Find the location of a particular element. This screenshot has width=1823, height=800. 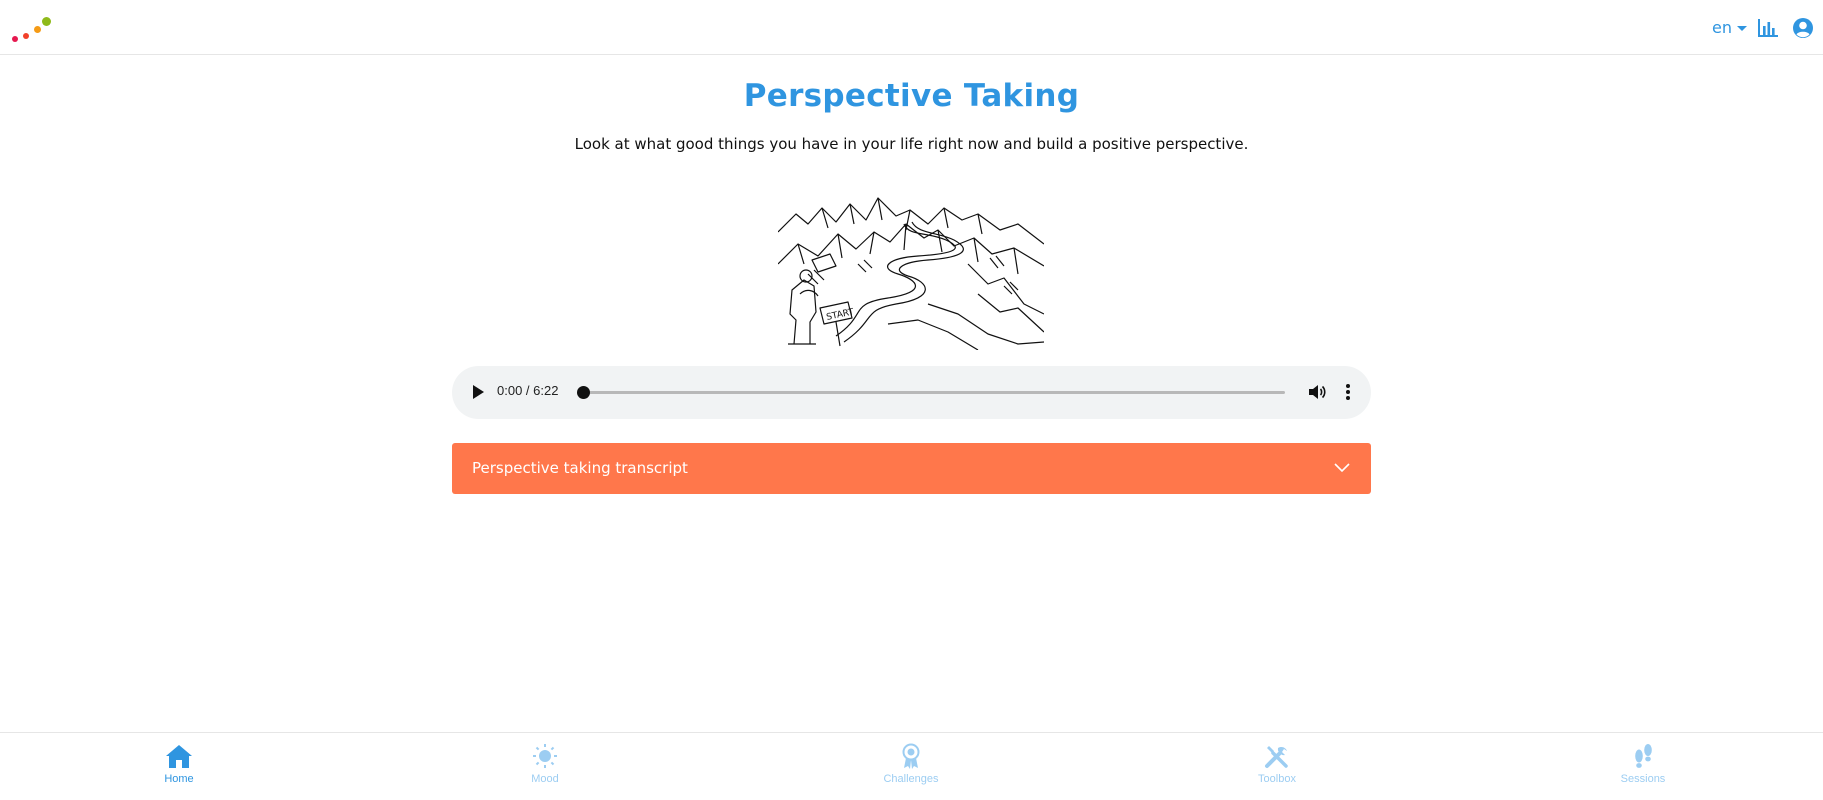

volume-icon is located at coordinates (1317, 392).